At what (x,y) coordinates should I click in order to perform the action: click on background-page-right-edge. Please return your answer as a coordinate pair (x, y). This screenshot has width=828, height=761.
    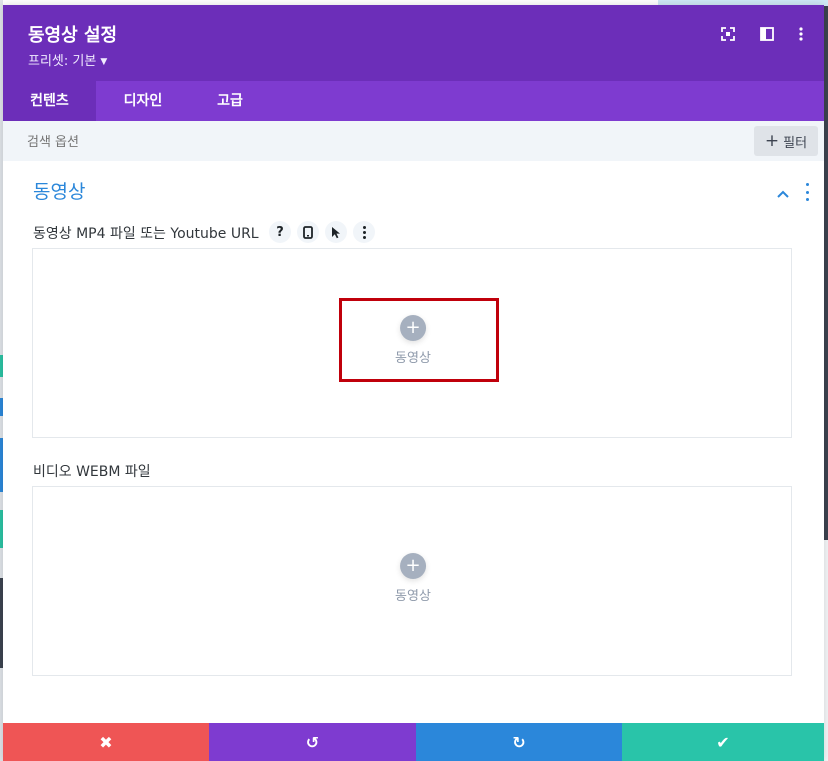
    Looking at the image, I should click on (826, 380).